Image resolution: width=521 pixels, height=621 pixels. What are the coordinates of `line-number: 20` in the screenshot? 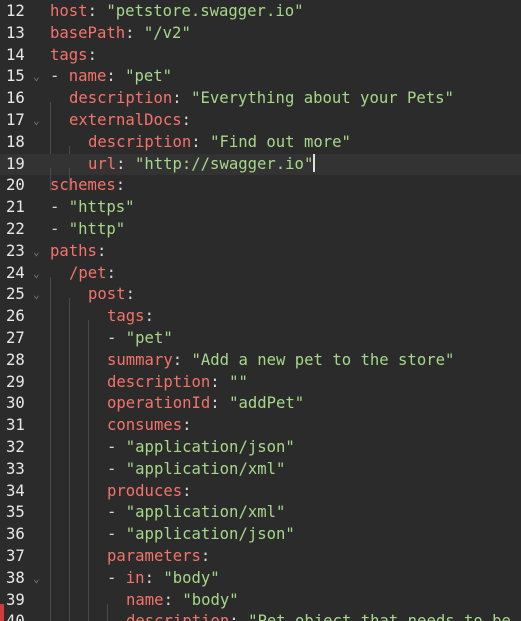 It's located at (15, 185).